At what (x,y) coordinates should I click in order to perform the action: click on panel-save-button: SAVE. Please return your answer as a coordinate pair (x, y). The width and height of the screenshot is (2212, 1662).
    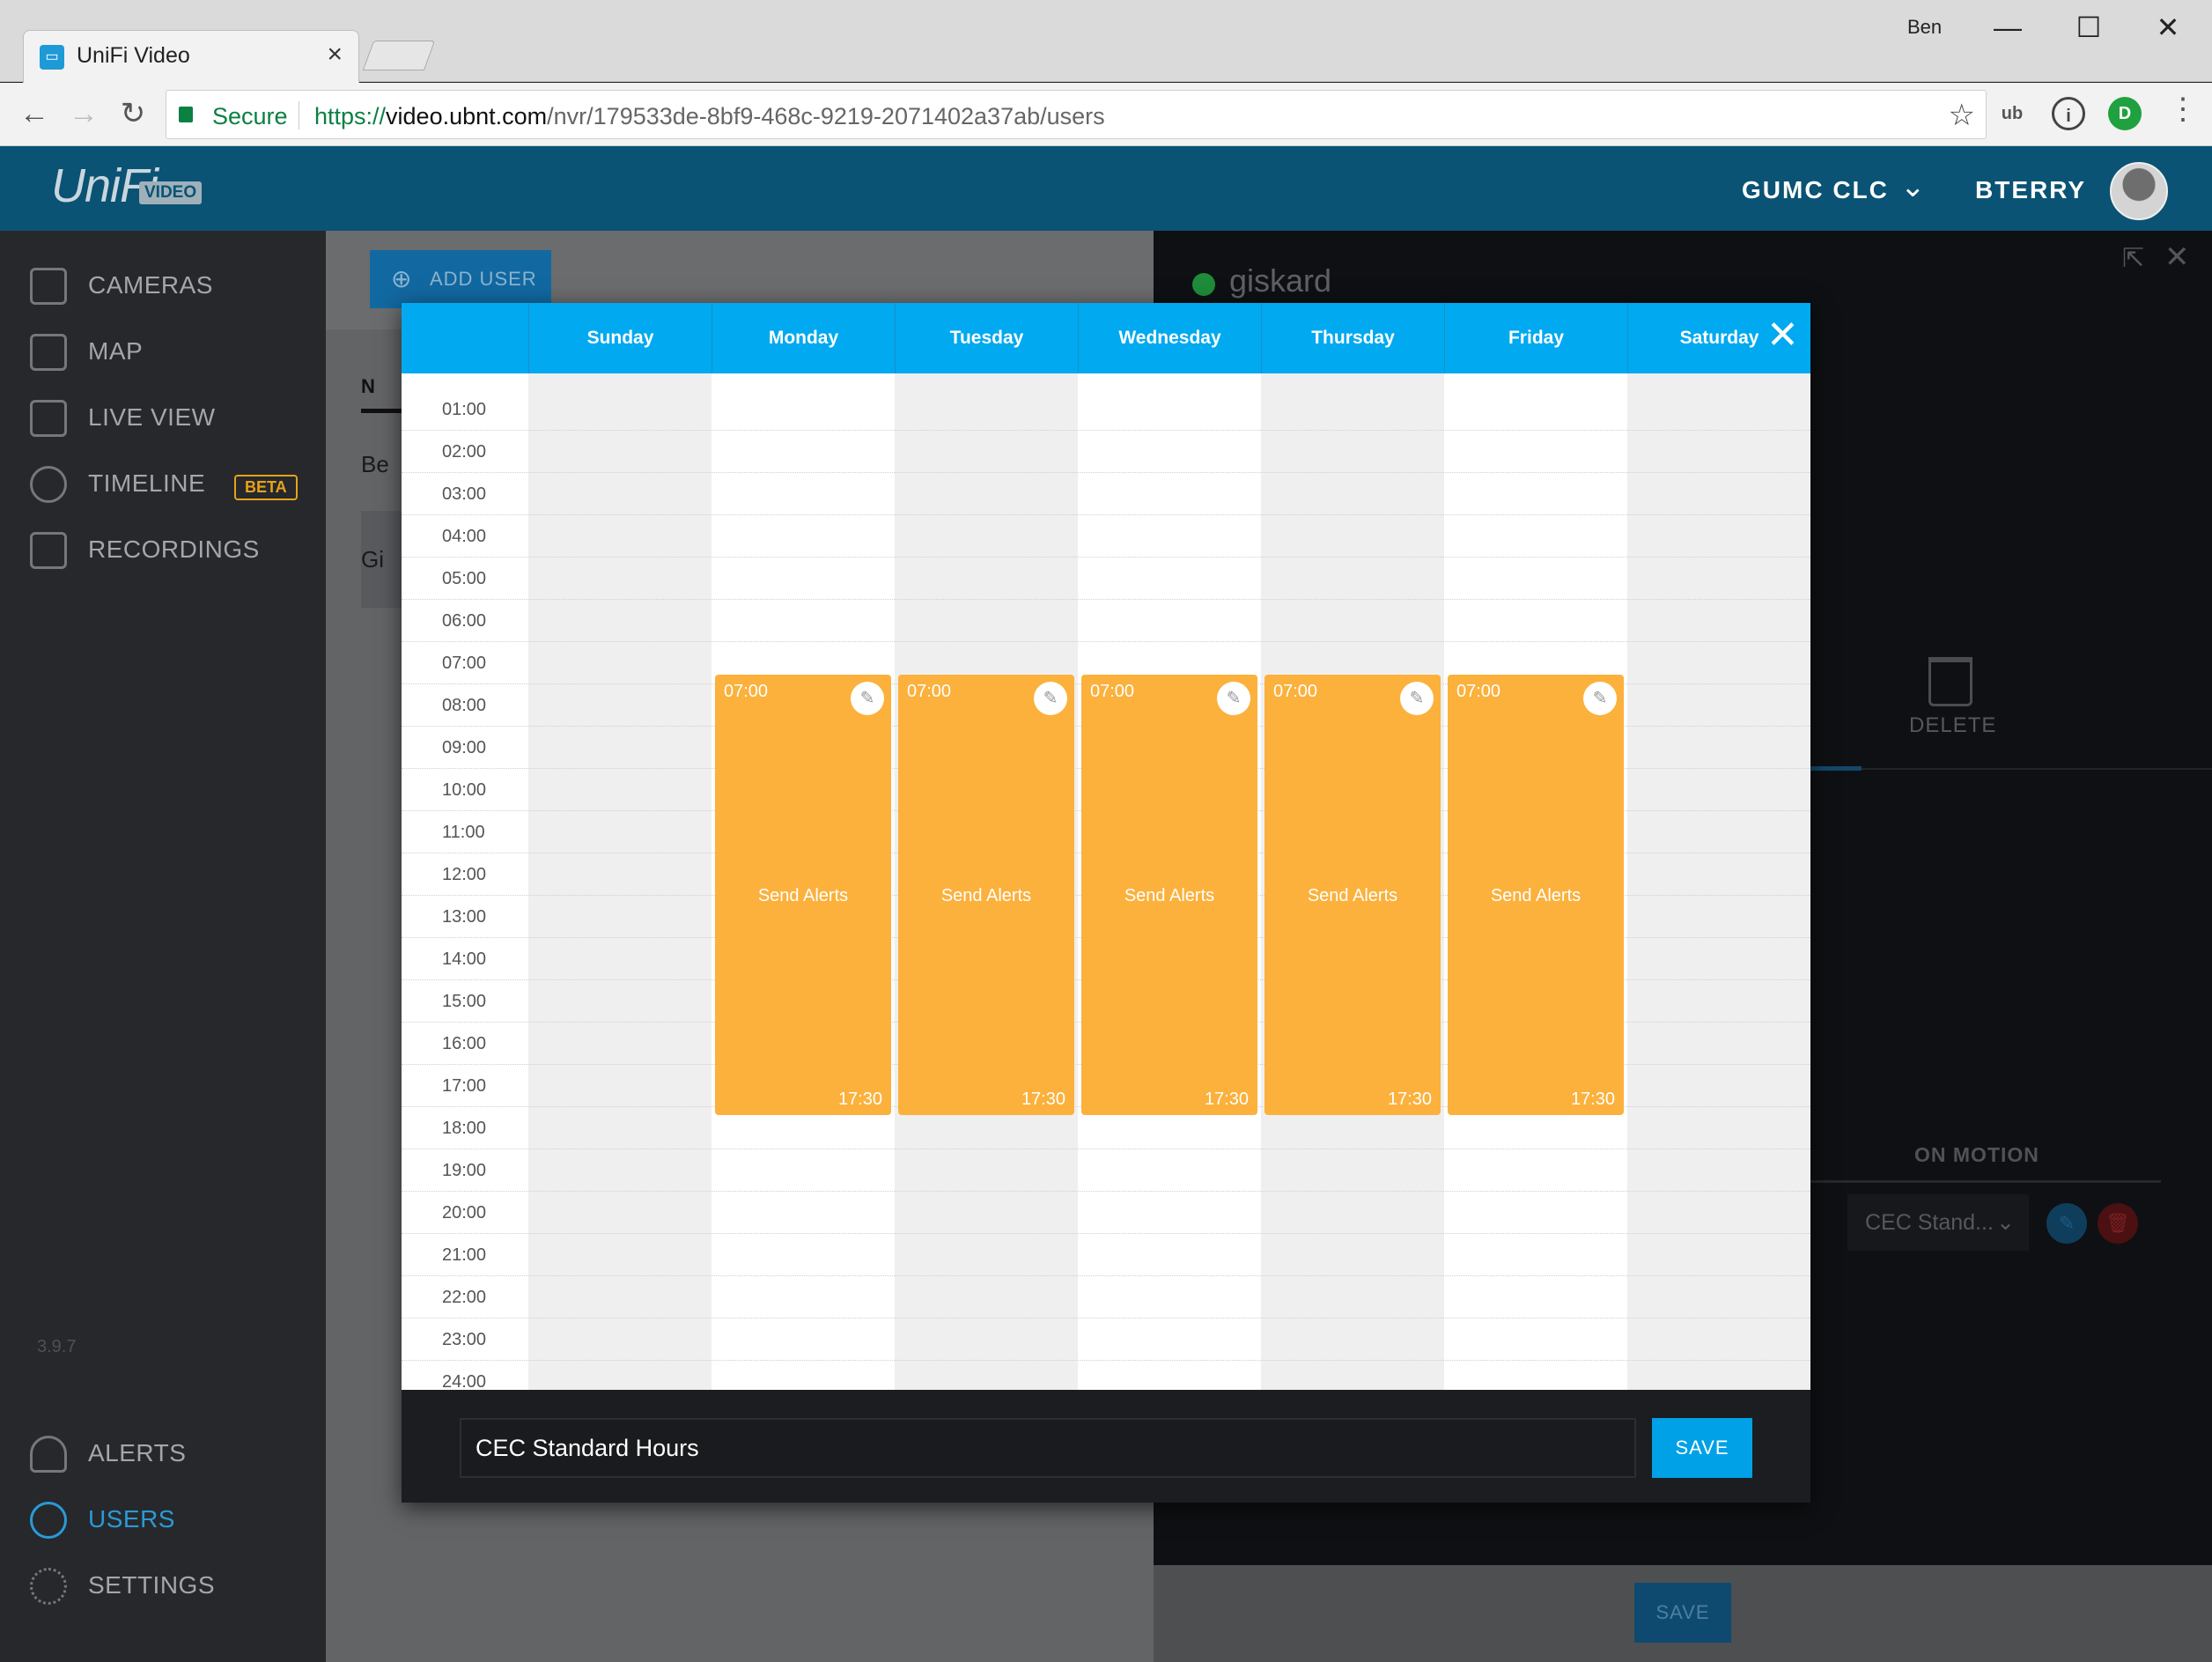
    Looking at the image, I should click on (1682, 1613).